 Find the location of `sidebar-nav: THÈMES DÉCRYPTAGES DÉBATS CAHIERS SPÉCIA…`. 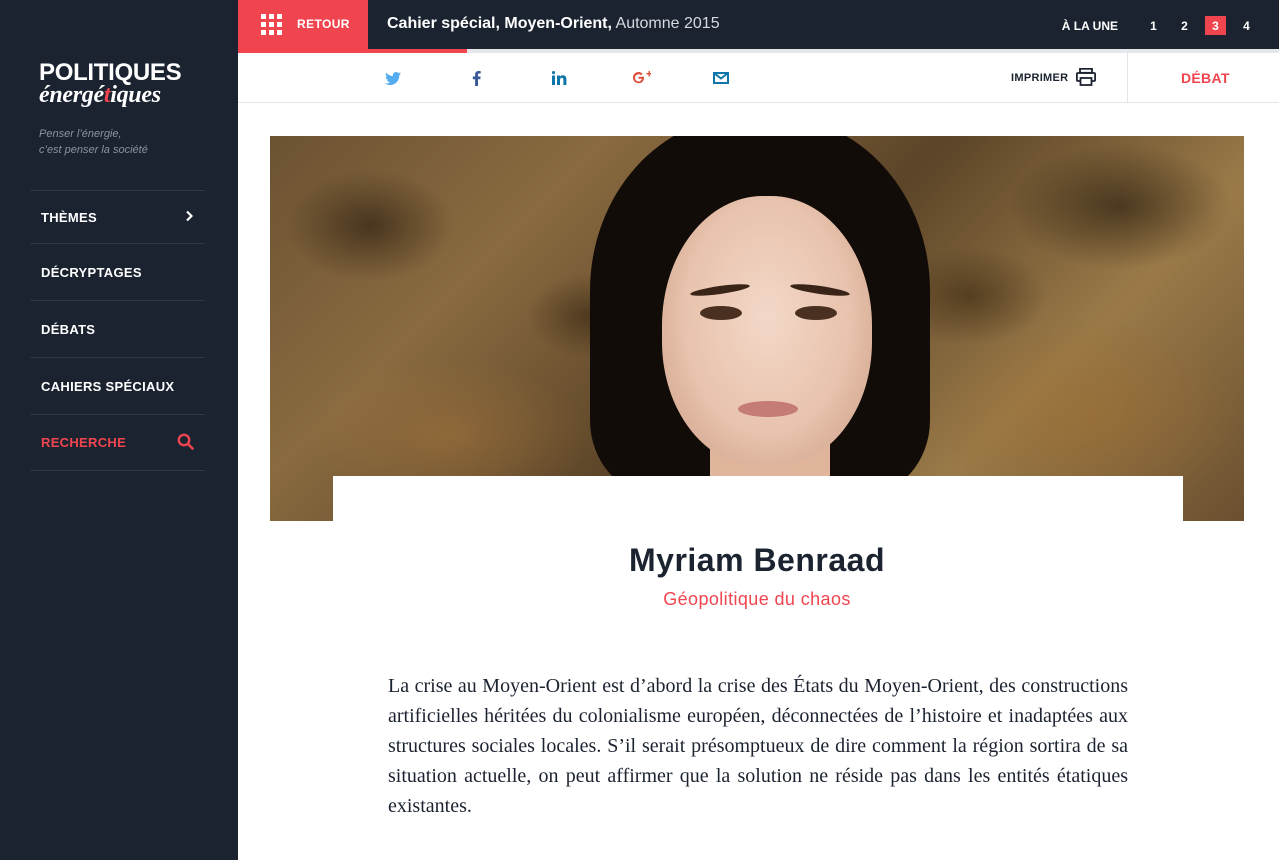

sidebar-nav: THÈMES DÉCRYPTAGES DÉBATS CAHIERS SPÉCIA… is located at coordinates (117, 330).